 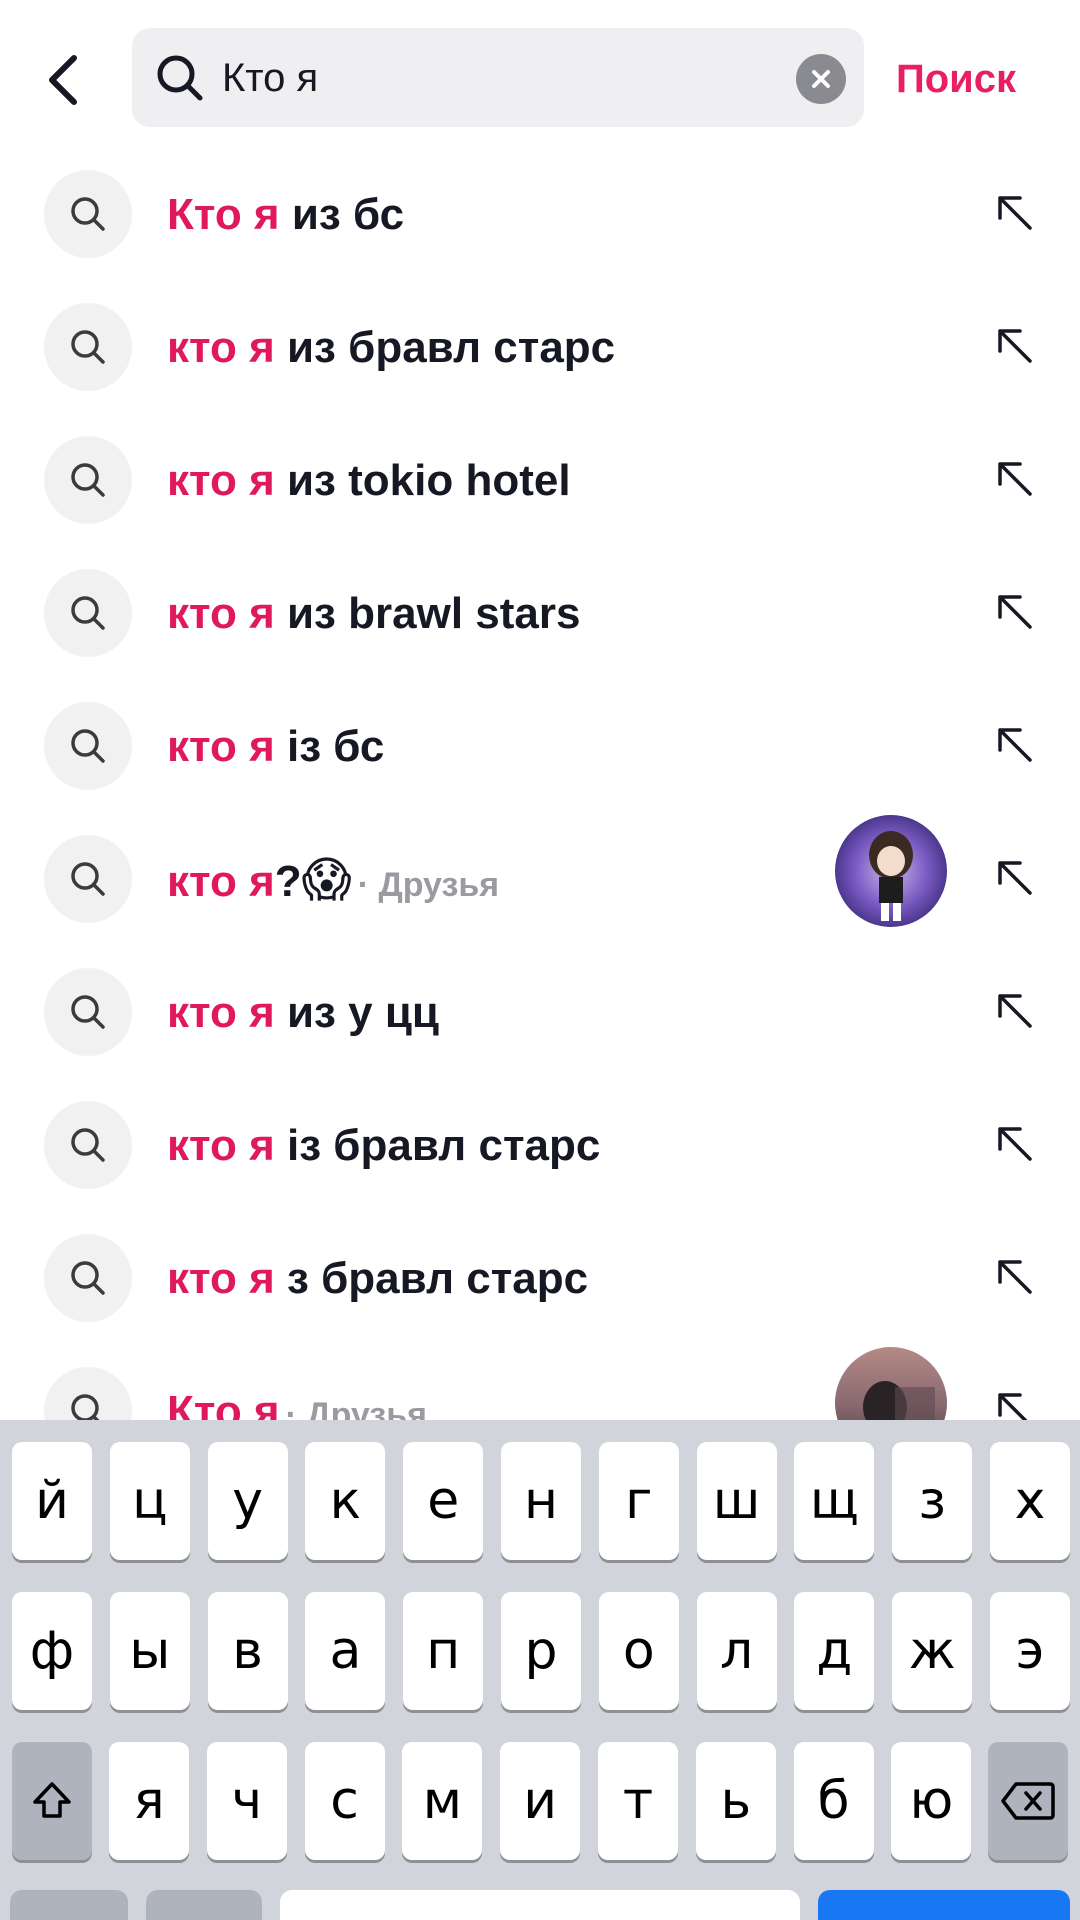 What do you see at coordinates (834, 1651) in the screenshot?
I see `key-д: д` at bounding box center [834, 1651].